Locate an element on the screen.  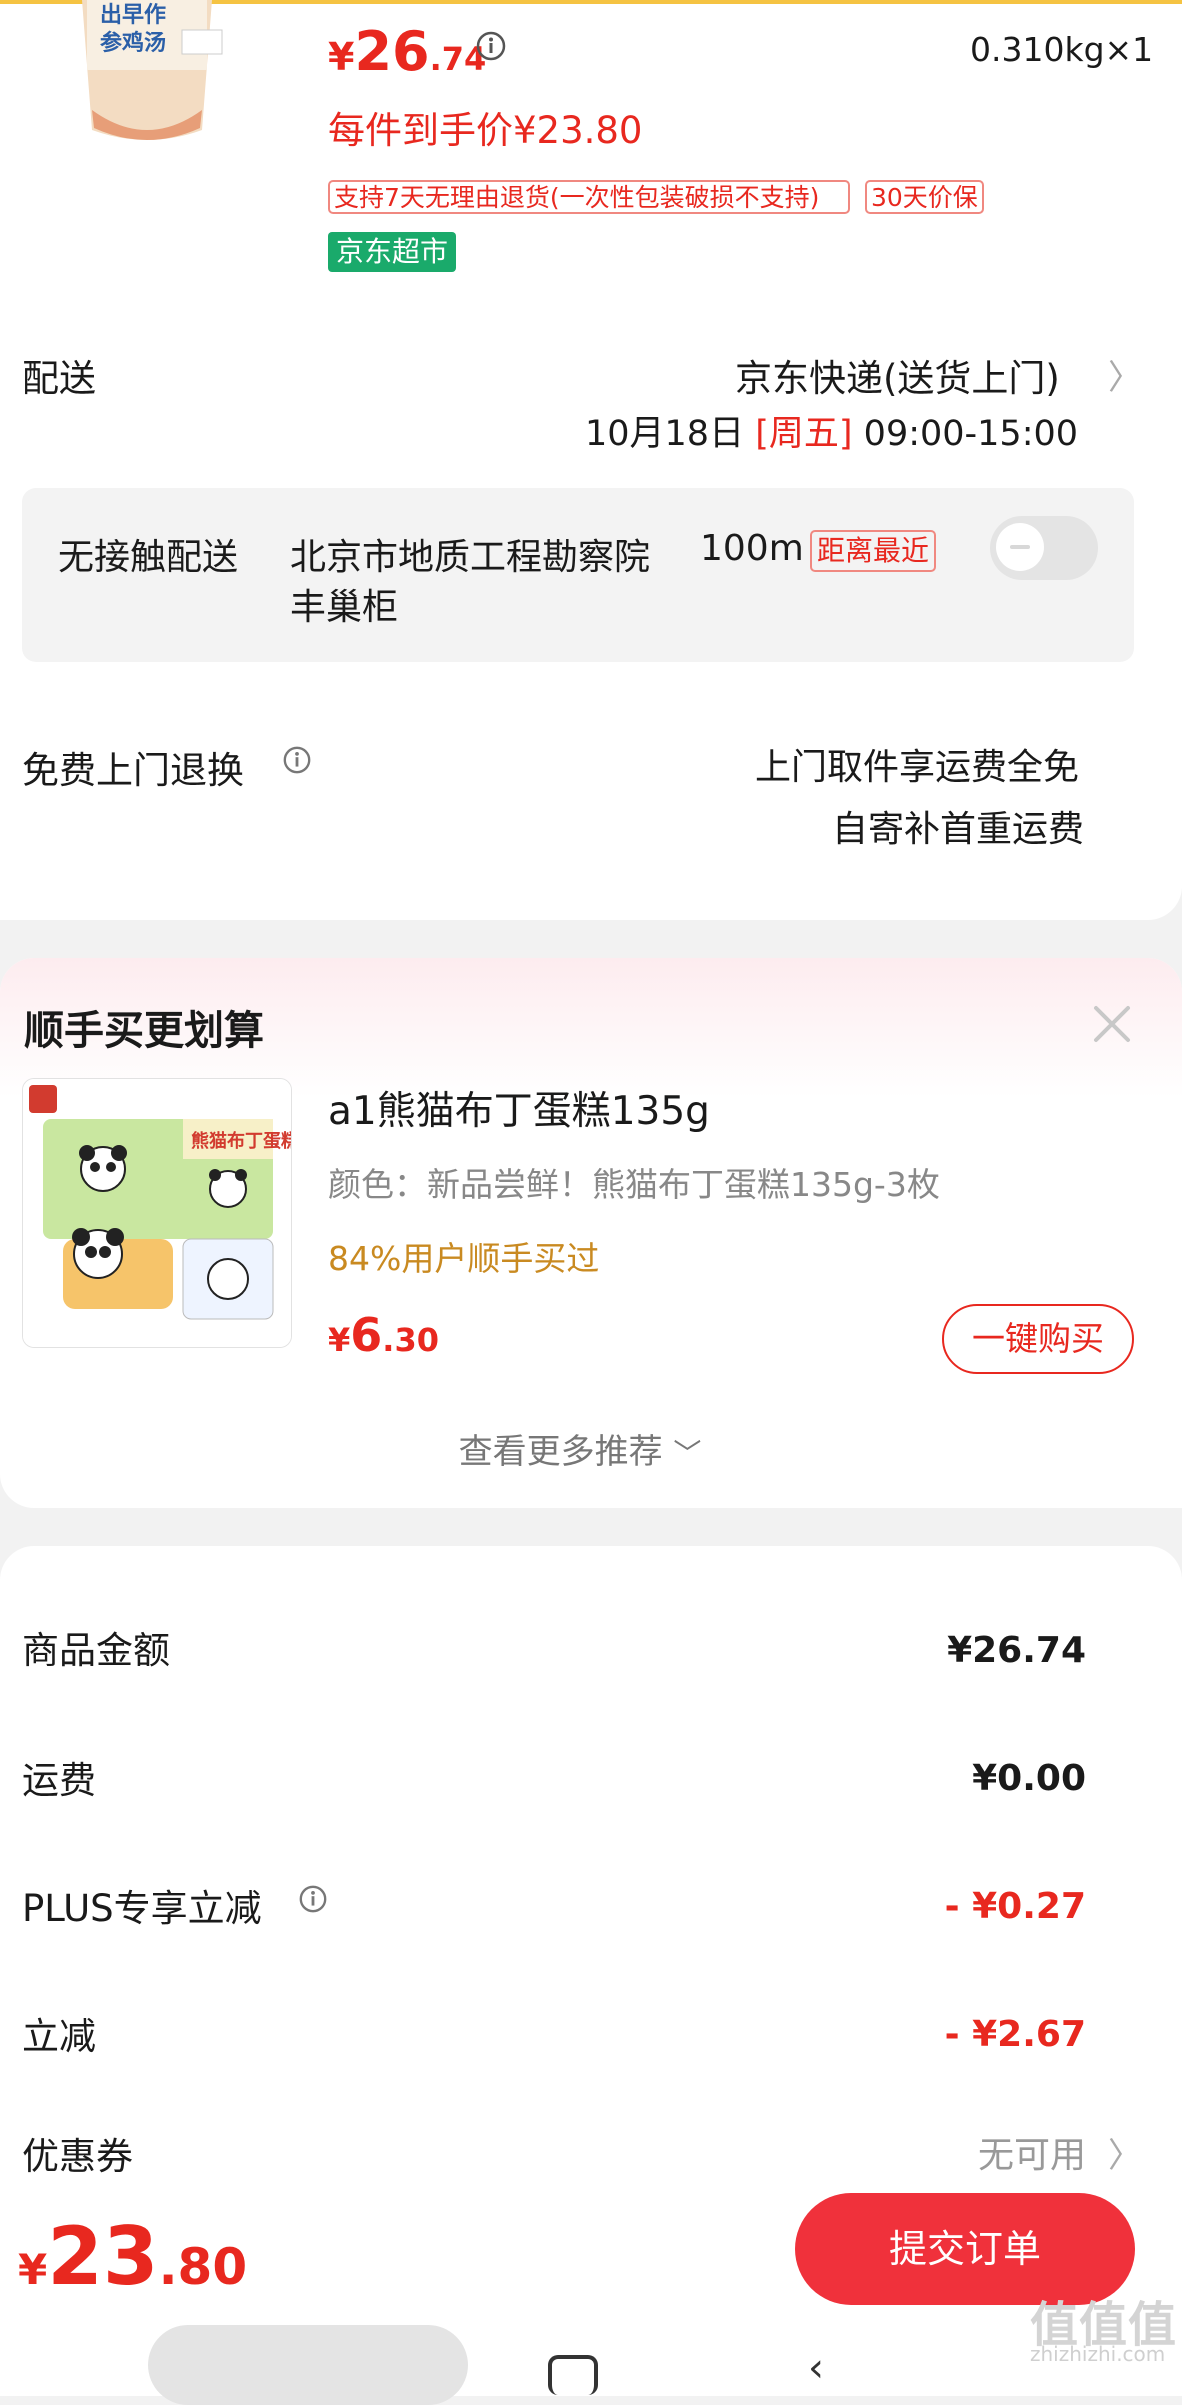
shipping-time: 10月18日 [周五] 09:00-15:00 is located at coordinates (831, 430).